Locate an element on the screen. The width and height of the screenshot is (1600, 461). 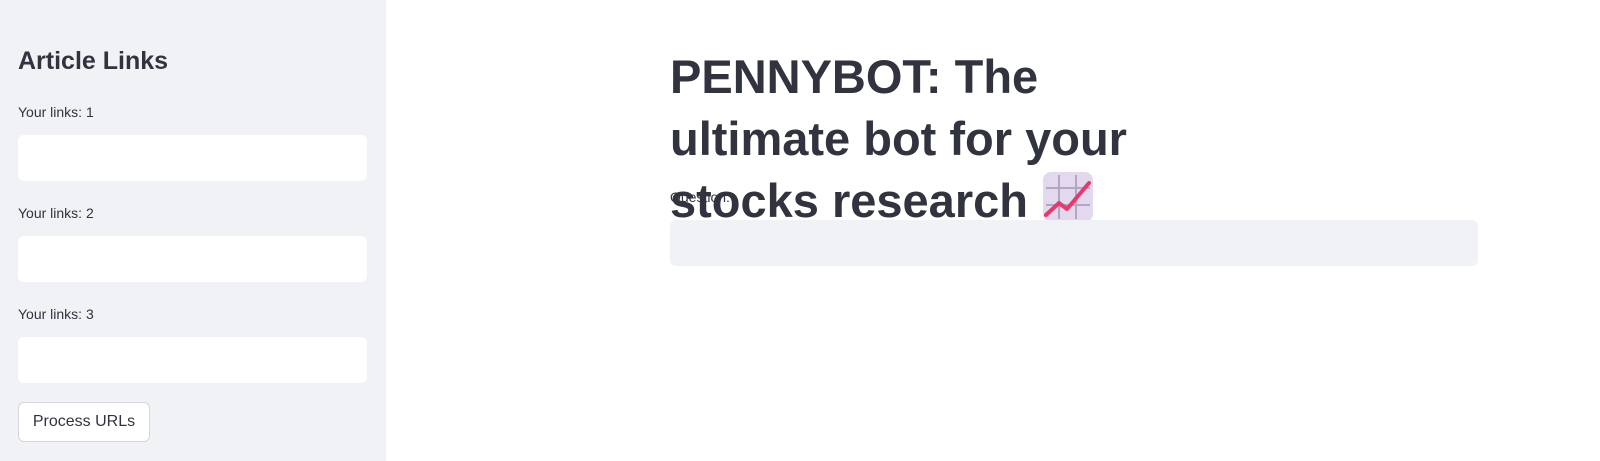
link-1-label: Your links: 1 is located at coordinates (56, 112).